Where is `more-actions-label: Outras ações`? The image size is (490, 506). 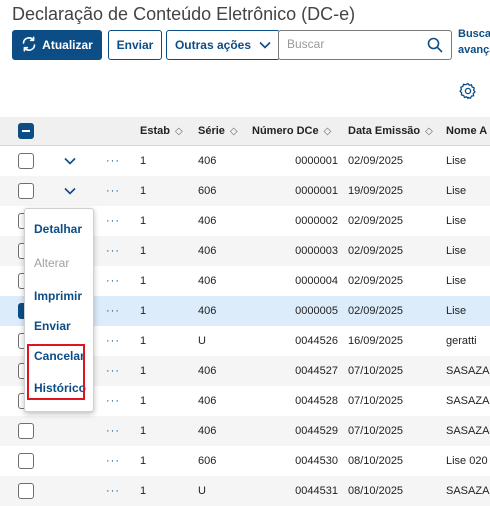
more-actions-label: Outras ações is located at coordinates (213, 45).